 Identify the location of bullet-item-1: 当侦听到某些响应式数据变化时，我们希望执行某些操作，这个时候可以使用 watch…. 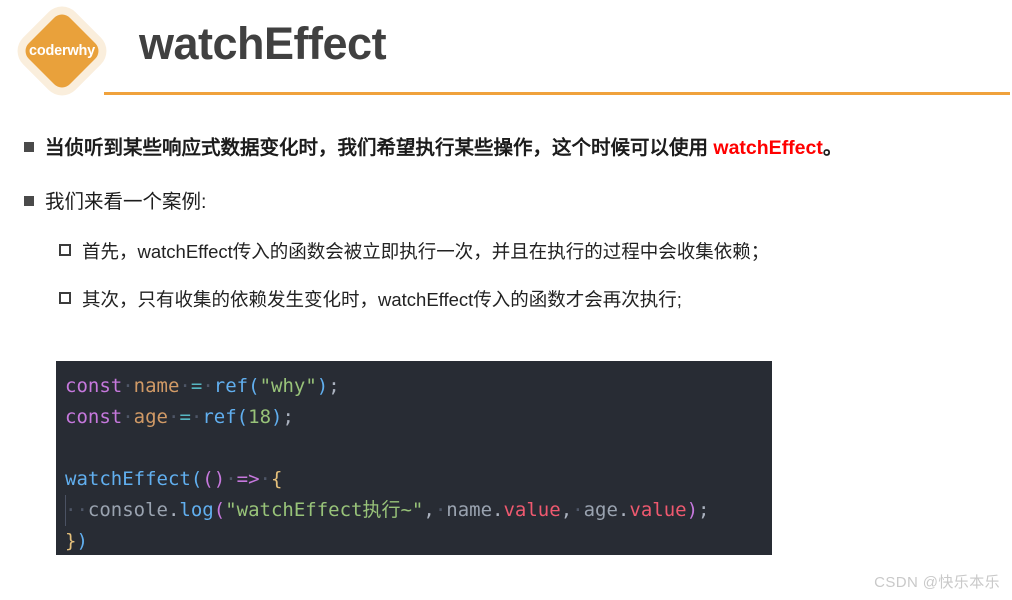
(433, 148).